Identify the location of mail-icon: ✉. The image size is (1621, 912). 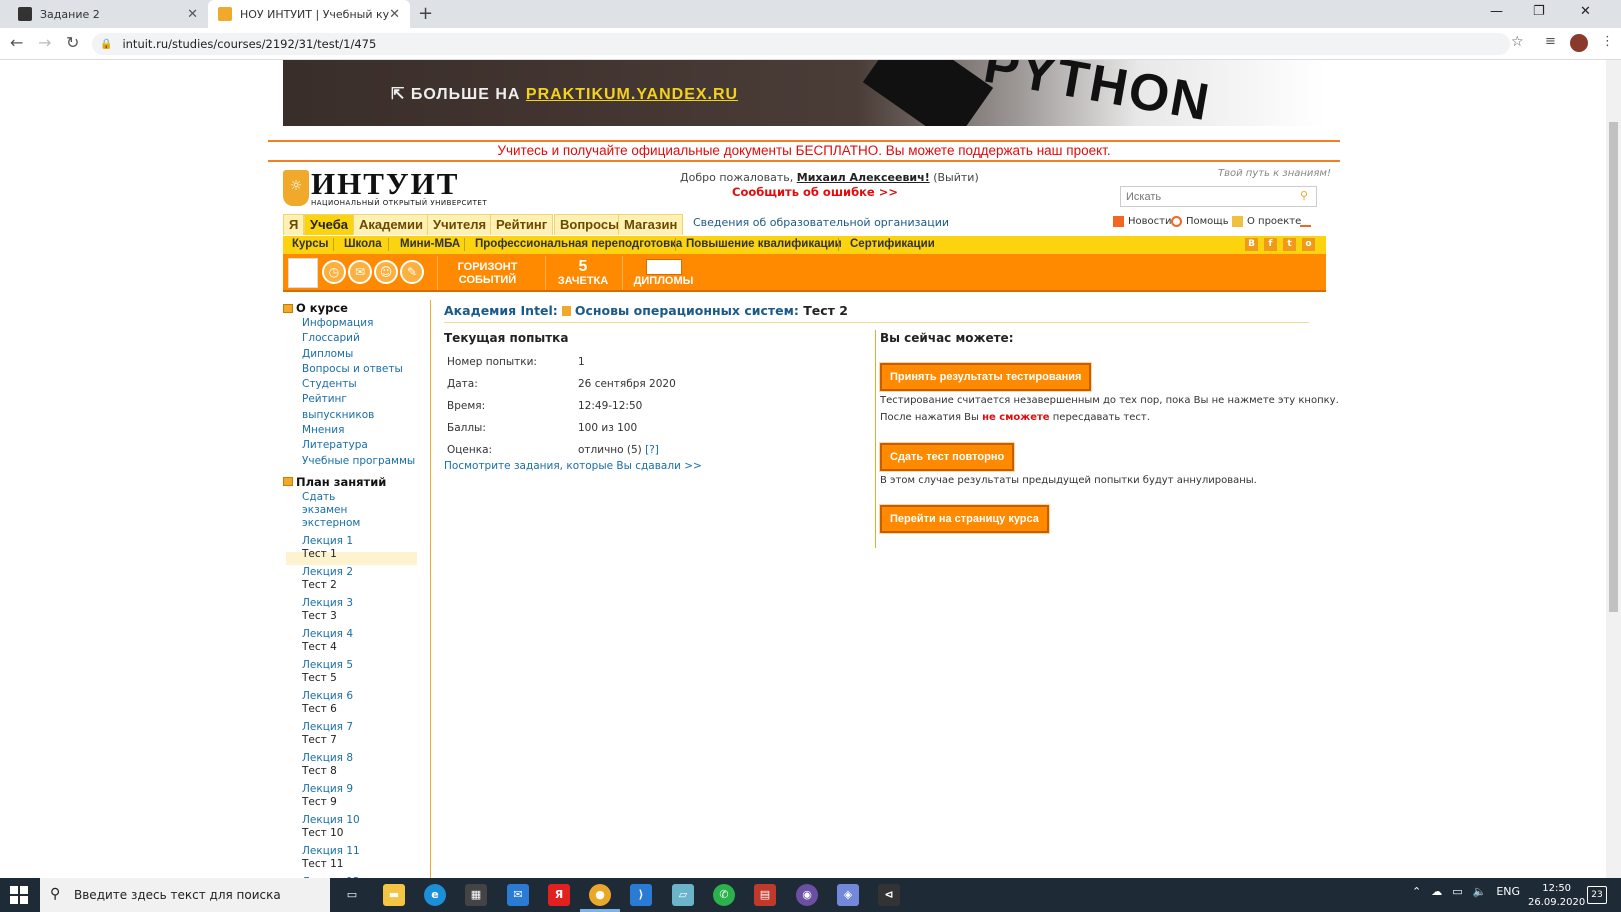
(360, 272).